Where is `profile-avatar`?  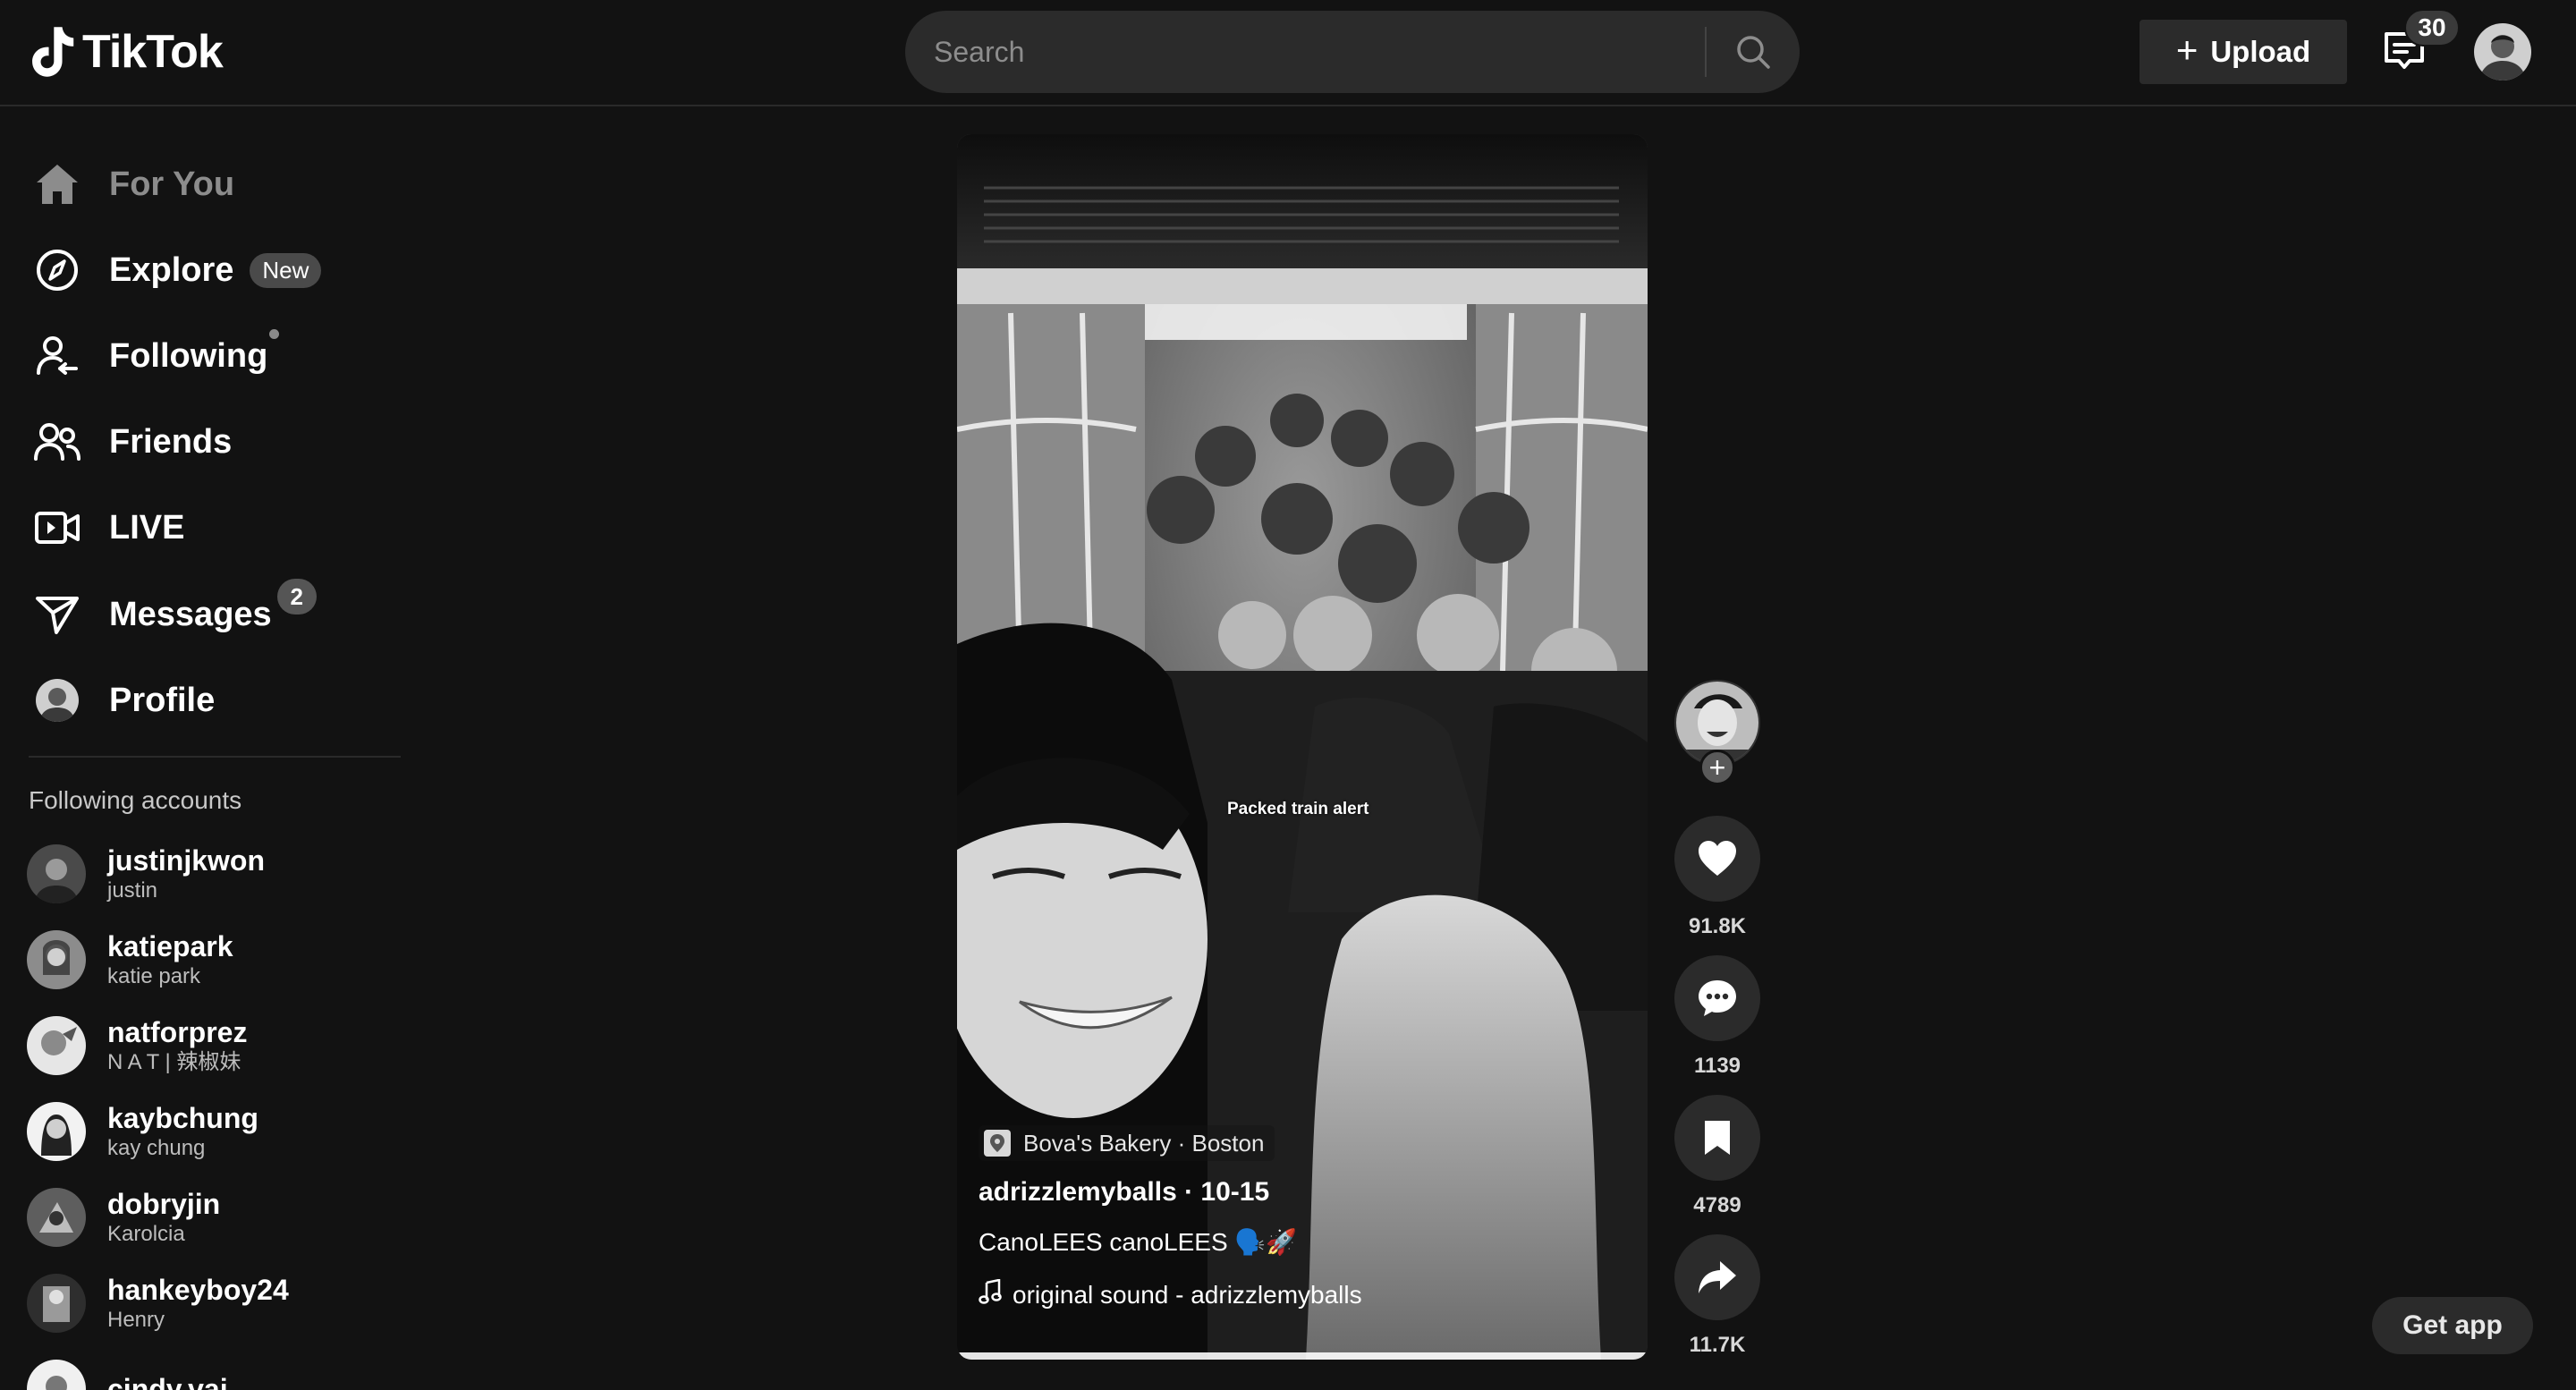
profile-avatar is located at coordinates (57, 700).